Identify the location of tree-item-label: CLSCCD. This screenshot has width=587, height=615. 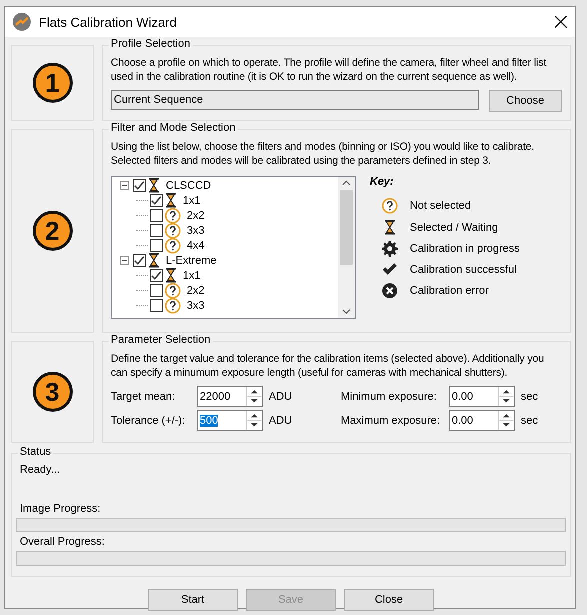
(189, 186).